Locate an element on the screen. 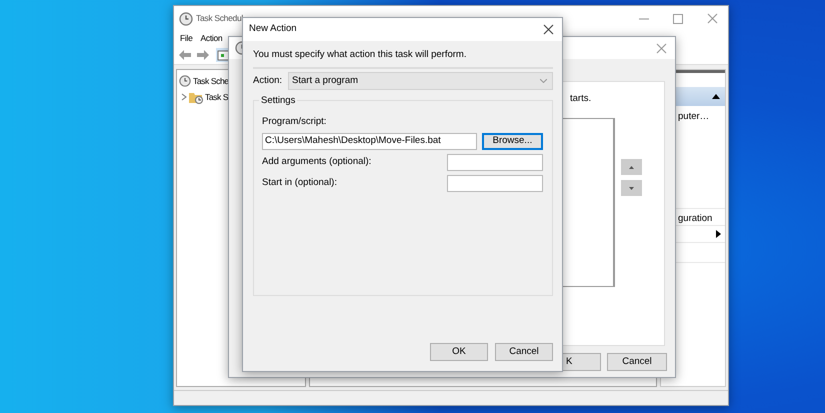 This screenshot has width=825, height=413. description-text: tarts. is located at coordinates (581, 98).